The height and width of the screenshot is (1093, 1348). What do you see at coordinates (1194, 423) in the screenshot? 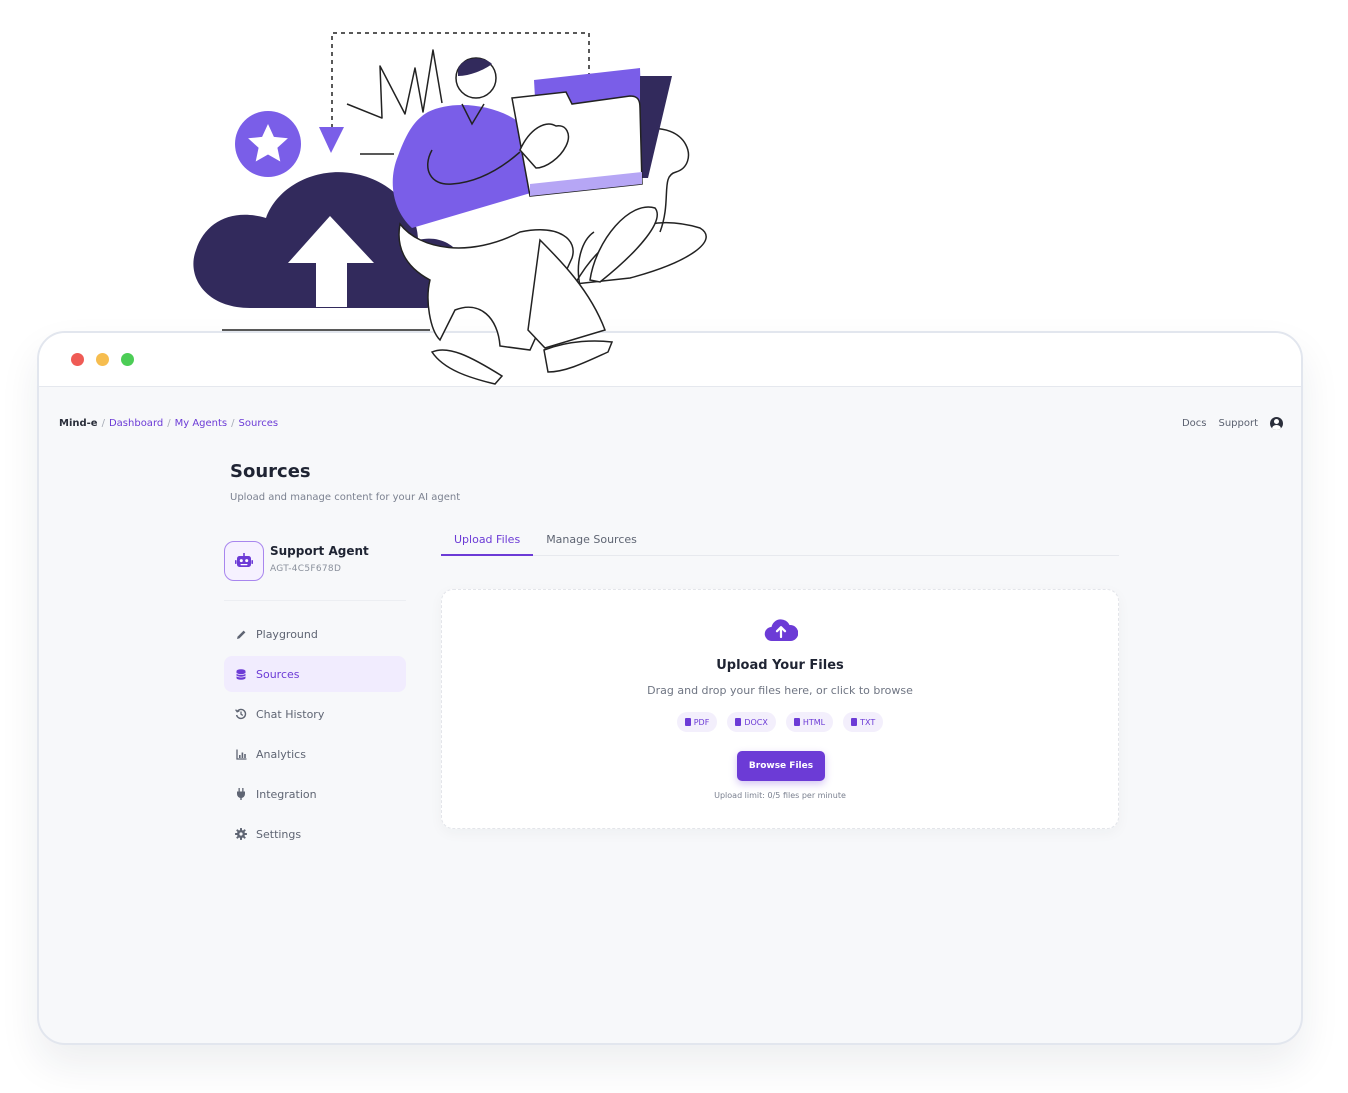
I see `docs-link: Docs` at bounding box center [1194, 423].